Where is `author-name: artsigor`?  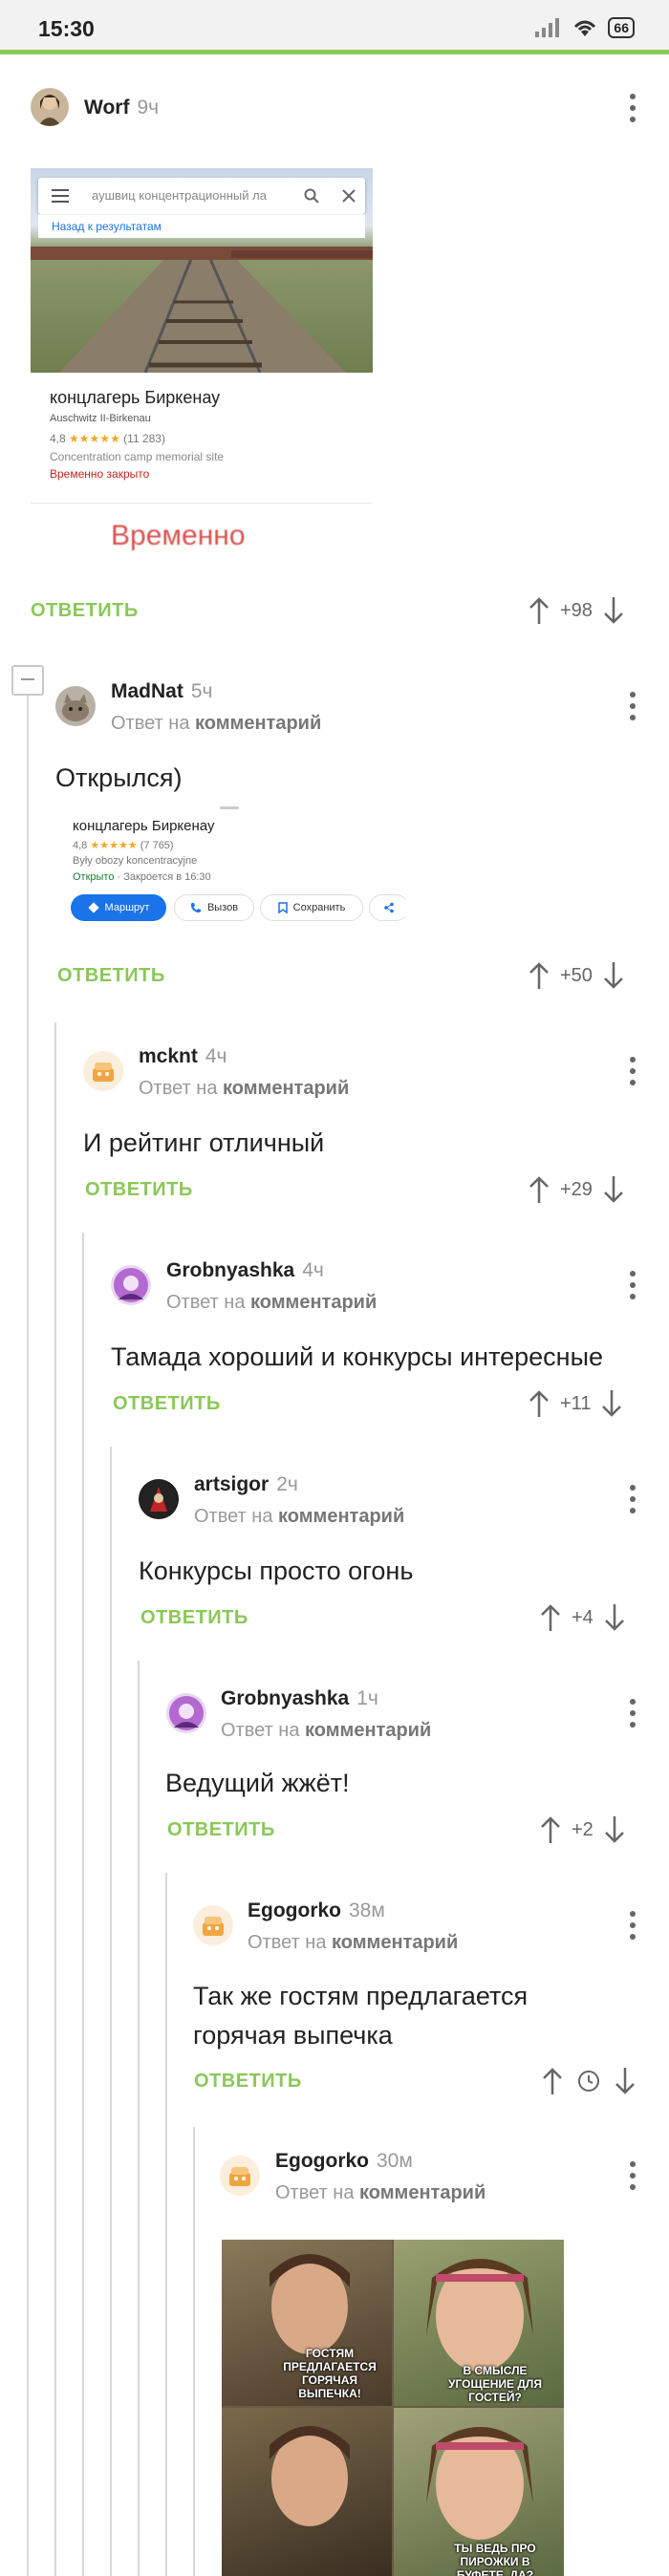
author-name: artsigor is located at coordinates (231, 1484).